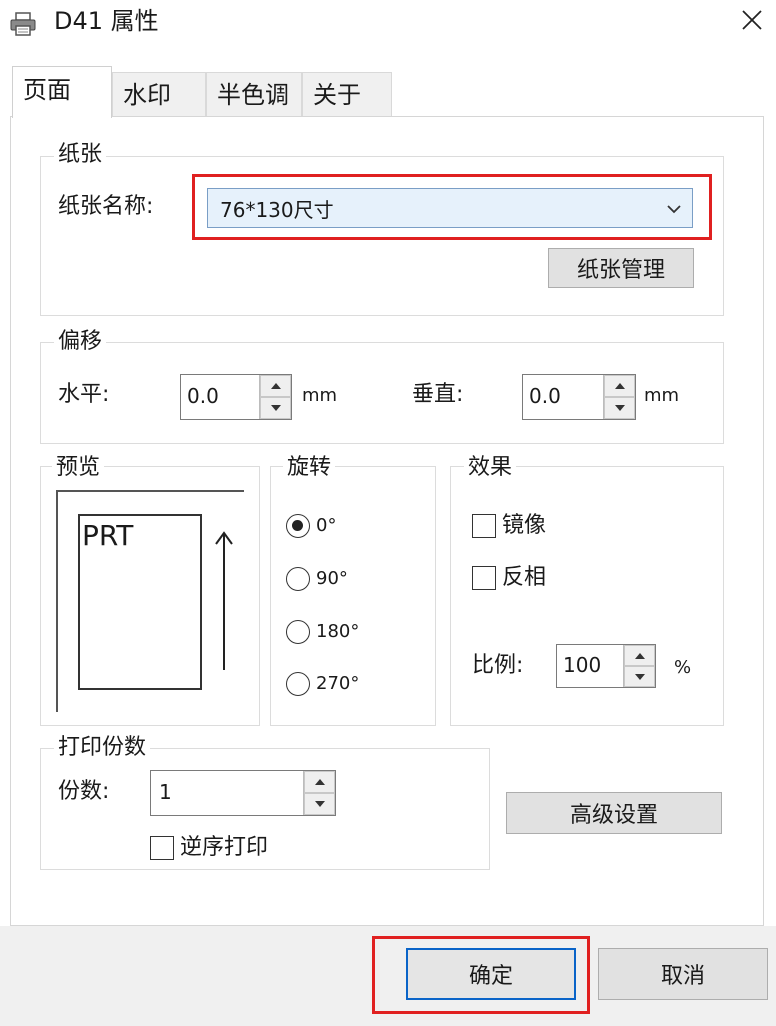 This screenshot has height=1026, width=776. What do you see at coordinates (224, 847) in the screenshot?
I see `reverse-print-label: 逆序打印` at bounding box center [224, 847].